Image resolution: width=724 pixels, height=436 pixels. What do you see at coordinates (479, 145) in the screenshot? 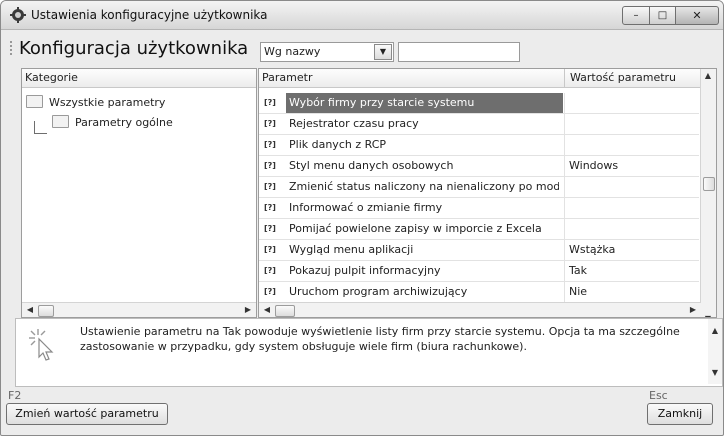
I see `table-row: [?] Plik danych z RCP` at bounding box center [479, 145].